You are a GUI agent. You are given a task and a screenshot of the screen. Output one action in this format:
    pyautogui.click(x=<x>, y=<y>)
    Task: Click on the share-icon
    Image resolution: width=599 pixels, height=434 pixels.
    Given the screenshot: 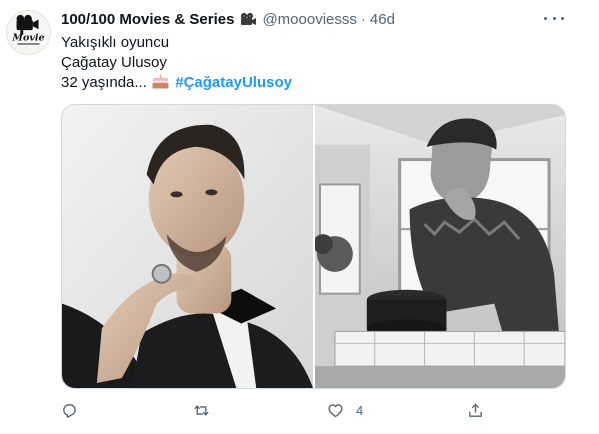 What is the action you would take?
    pyautogui.click(x=475, y=410)
    